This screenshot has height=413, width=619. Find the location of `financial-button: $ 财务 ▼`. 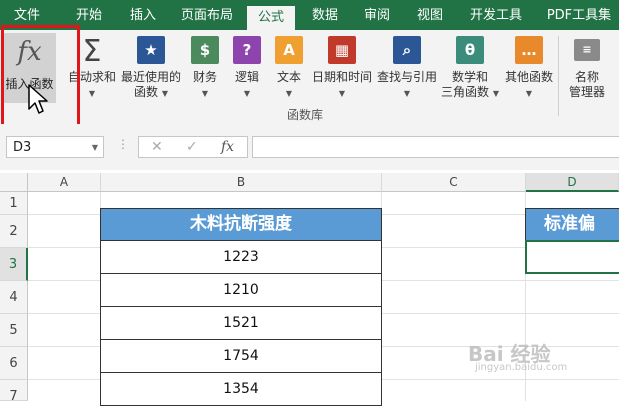

financial-button: $ 财务 ▼ is located at coordinates (205, 68).